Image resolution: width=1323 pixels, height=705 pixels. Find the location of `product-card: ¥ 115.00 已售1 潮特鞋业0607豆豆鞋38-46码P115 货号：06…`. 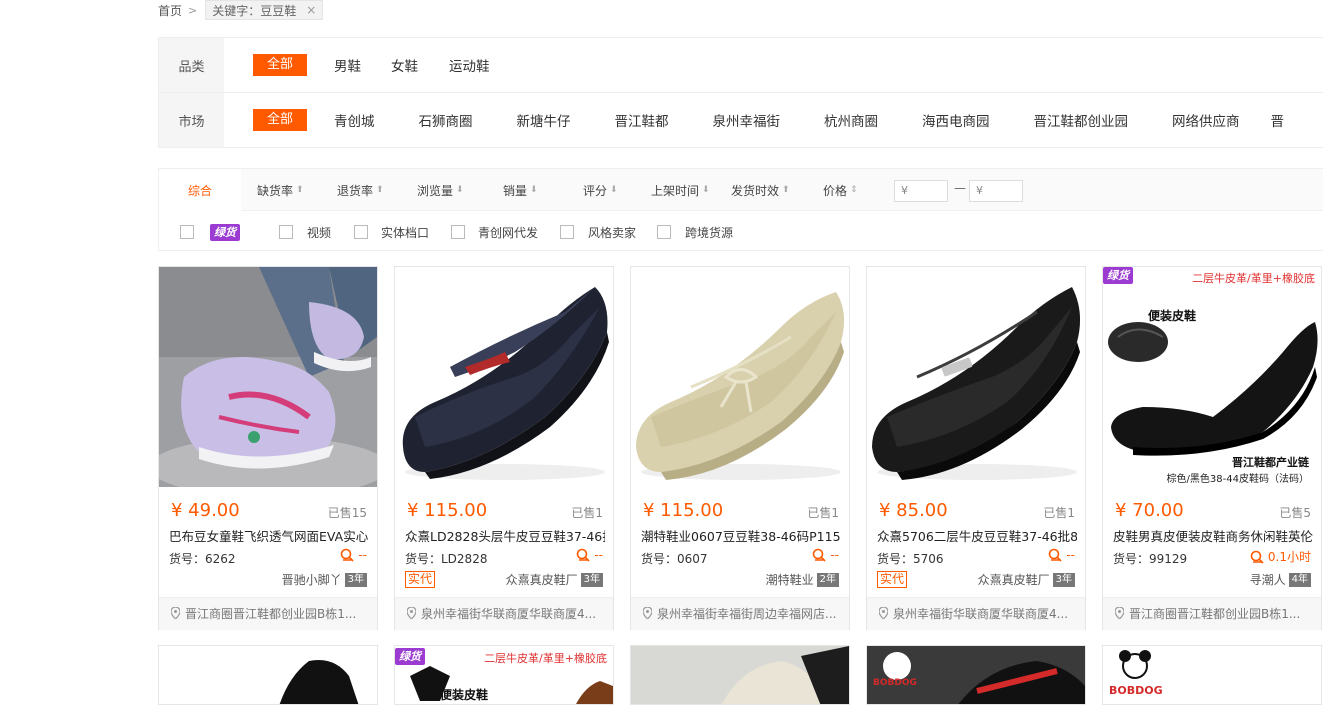

product-card: ¥ 115.00 已售1 潮特鞋业0607豆豆鞋38-46码P115 货号：06… is located at coordinates (740, 448).